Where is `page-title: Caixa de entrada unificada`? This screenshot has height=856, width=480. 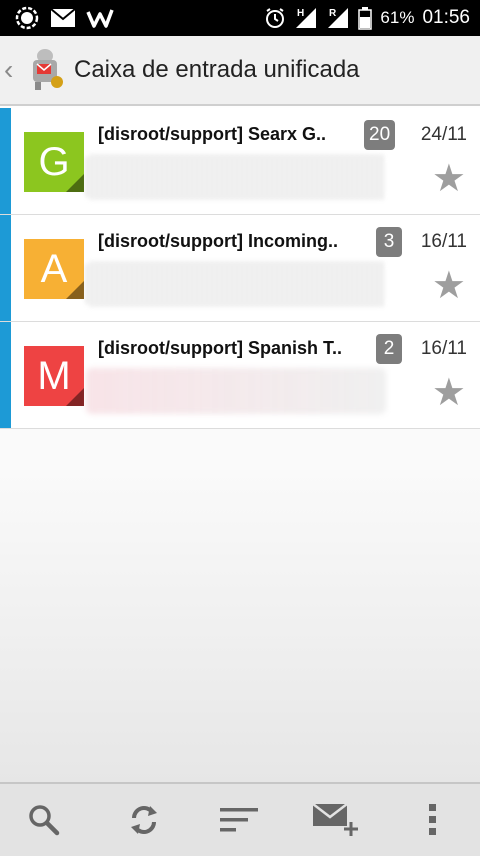
page-title: Caixa de entrada unificada is located at coordinates (217, 69).